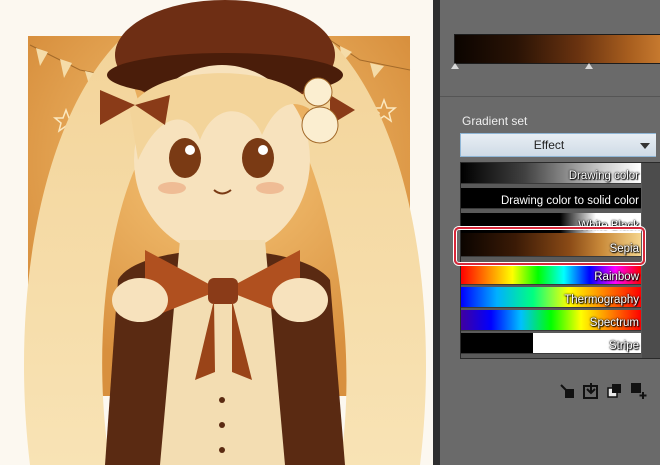 Image resolution: width=660 pixels, height=465 pixels. What do you see at coordinates (623, 346) in the screenshot?
I see `gradient-item-label: Stripe` at bounding box center [623, 346].